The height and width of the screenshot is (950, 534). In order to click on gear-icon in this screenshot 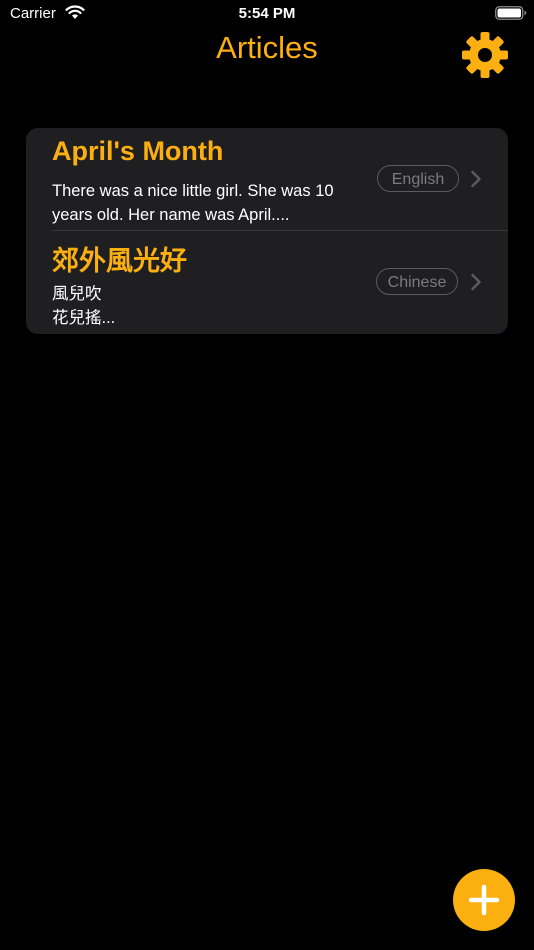, I will do `click(485, 55)`.